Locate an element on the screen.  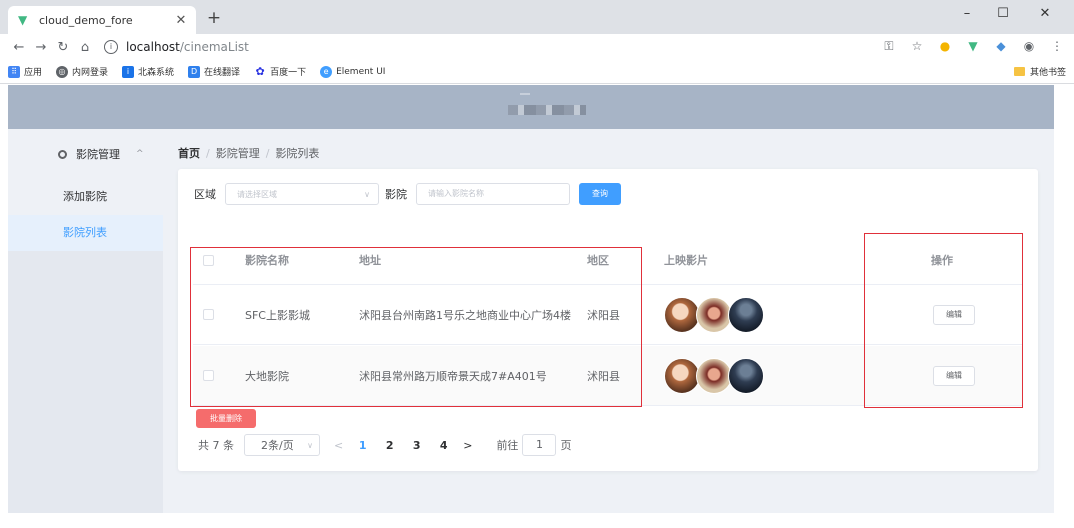
browser-toolbar-icons: ⚿ ☆ ● ▼ ◆ ◉ ⋮ is located at coordinates (973, 46).